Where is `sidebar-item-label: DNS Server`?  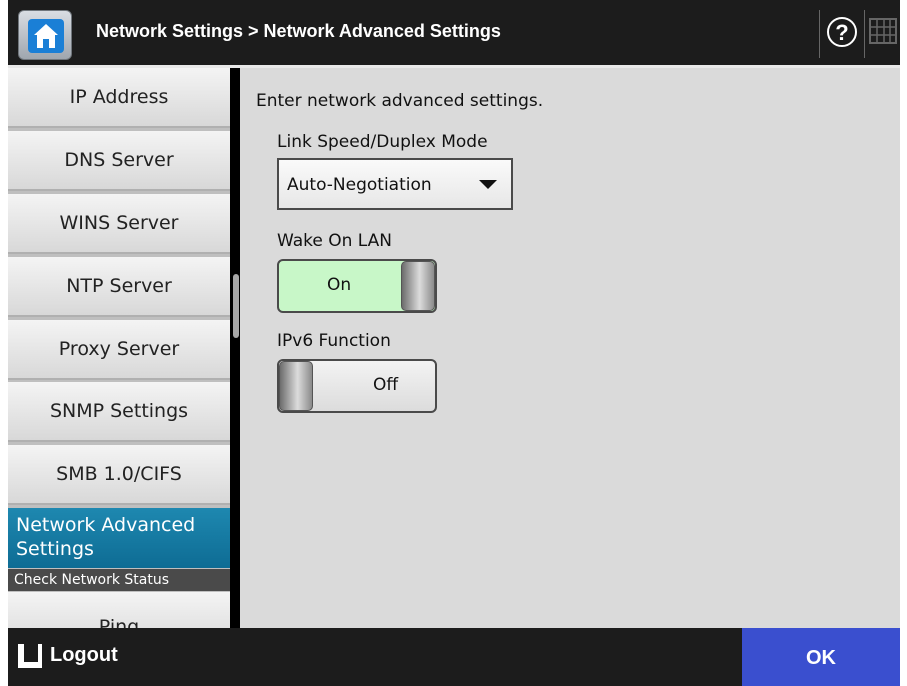
sidebar-item-label: DNS Server is located at coordinates (119, 160).